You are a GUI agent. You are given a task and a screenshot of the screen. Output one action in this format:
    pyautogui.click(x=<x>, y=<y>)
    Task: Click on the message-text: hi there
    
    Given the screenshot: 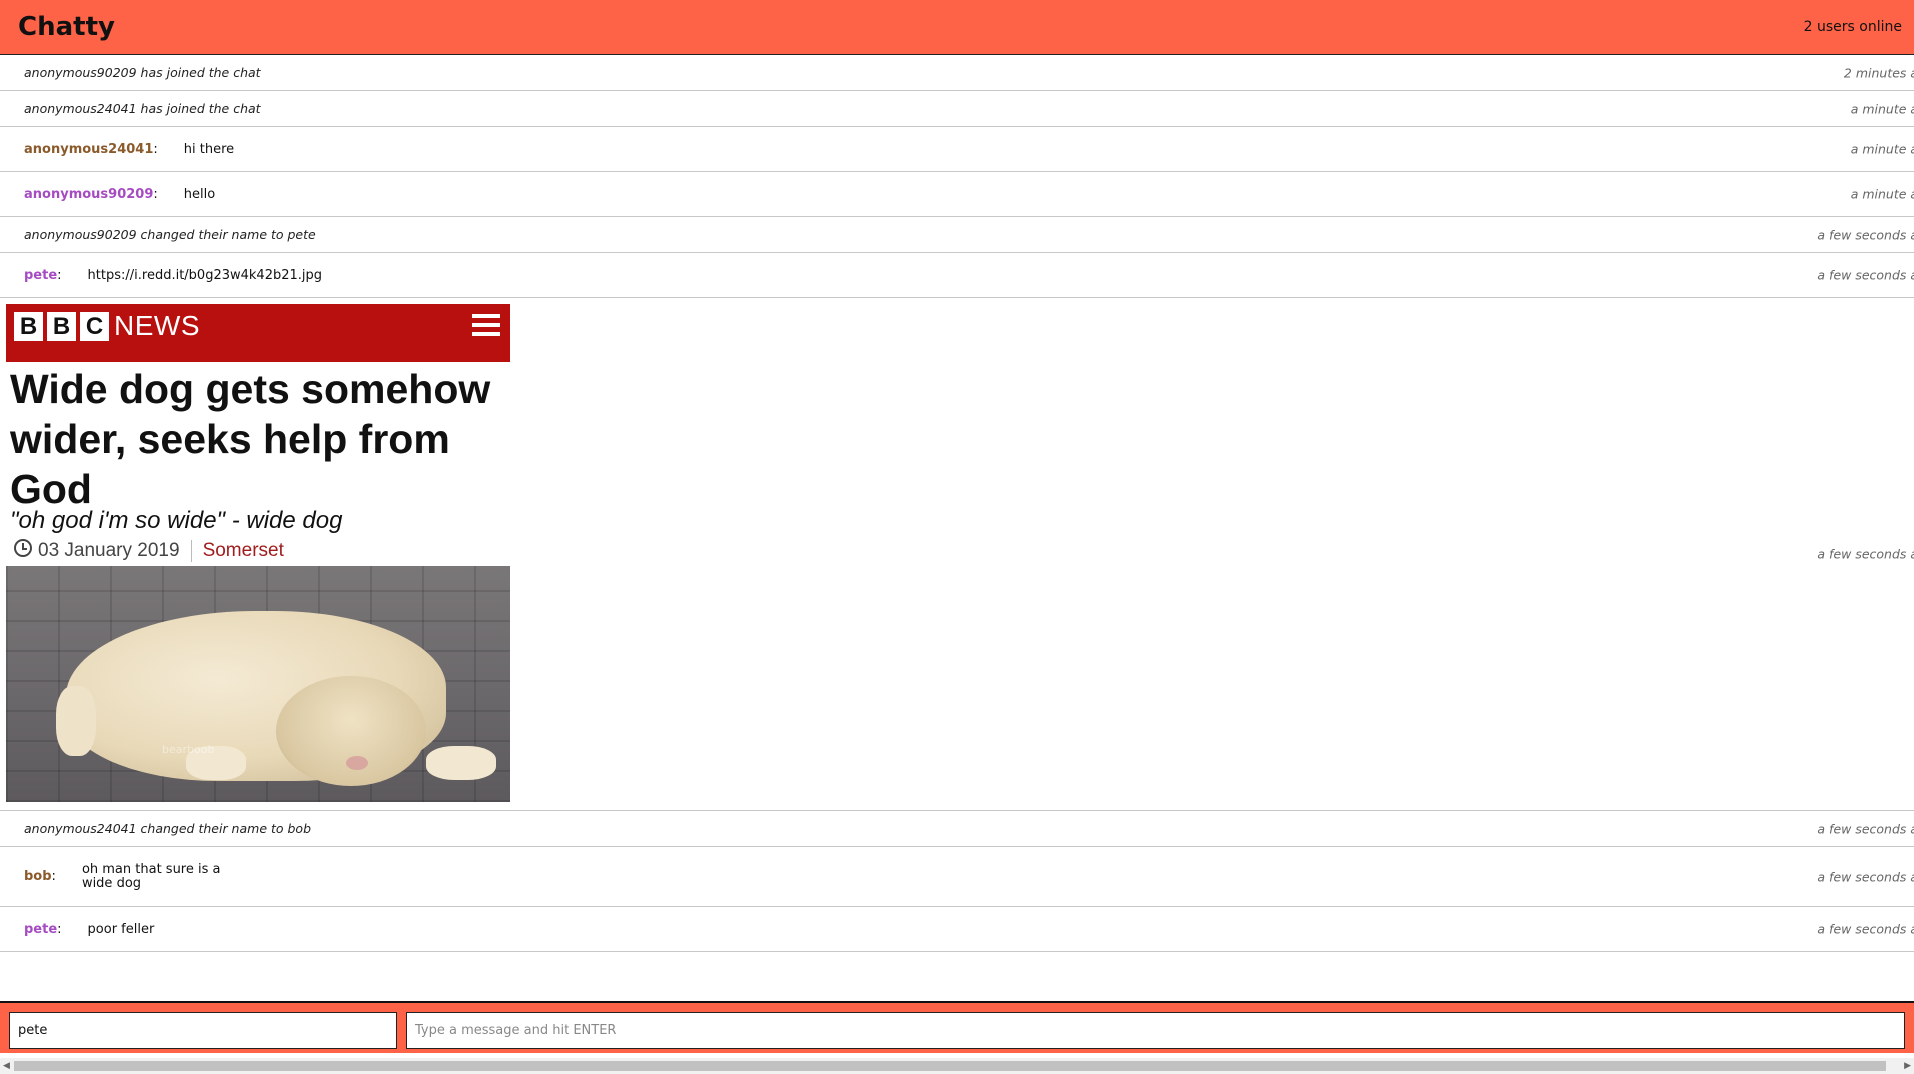 What is the action you would take?
    pyautogui.click(x=209, y=149)
    